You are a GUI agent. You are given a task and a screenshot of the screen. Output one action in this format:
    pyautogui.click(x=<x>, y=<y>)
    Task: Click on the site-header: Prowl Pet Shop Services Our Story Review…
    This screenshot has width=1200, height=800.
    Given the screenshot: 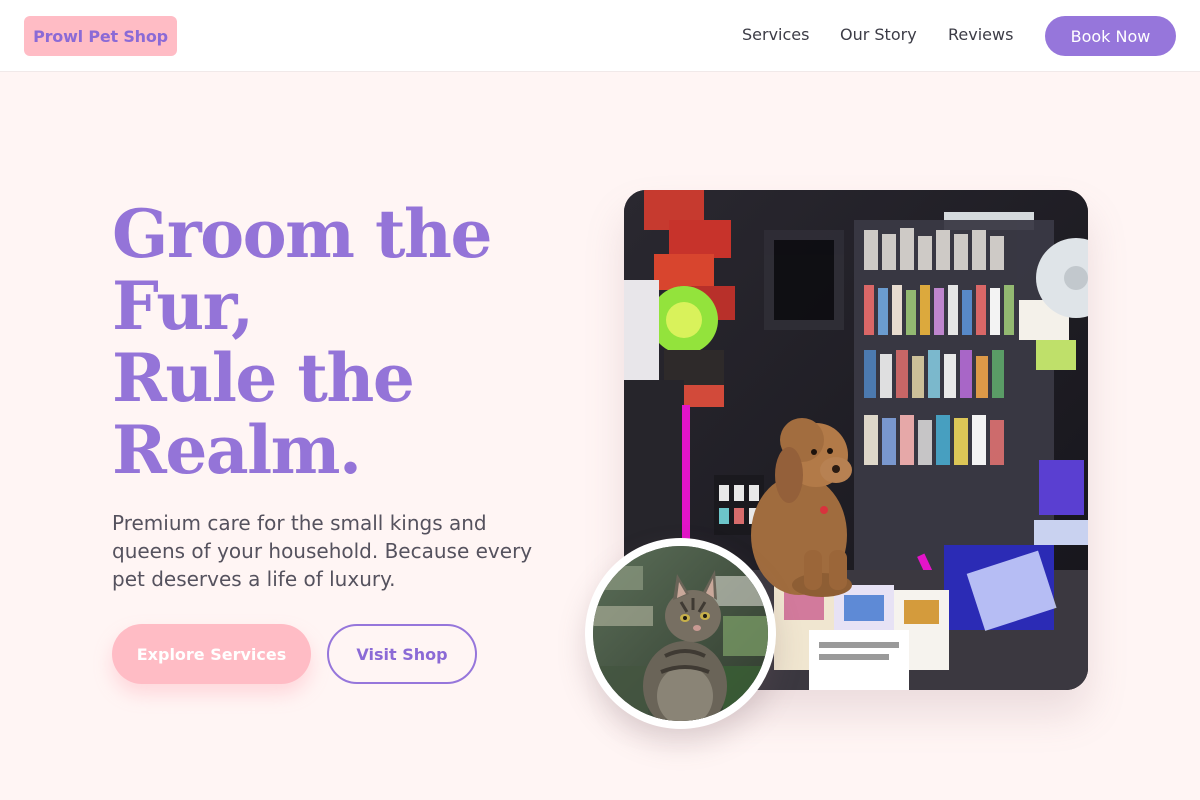 What is the action you would take?
    pyautogui.click(x=600, y=36)
    